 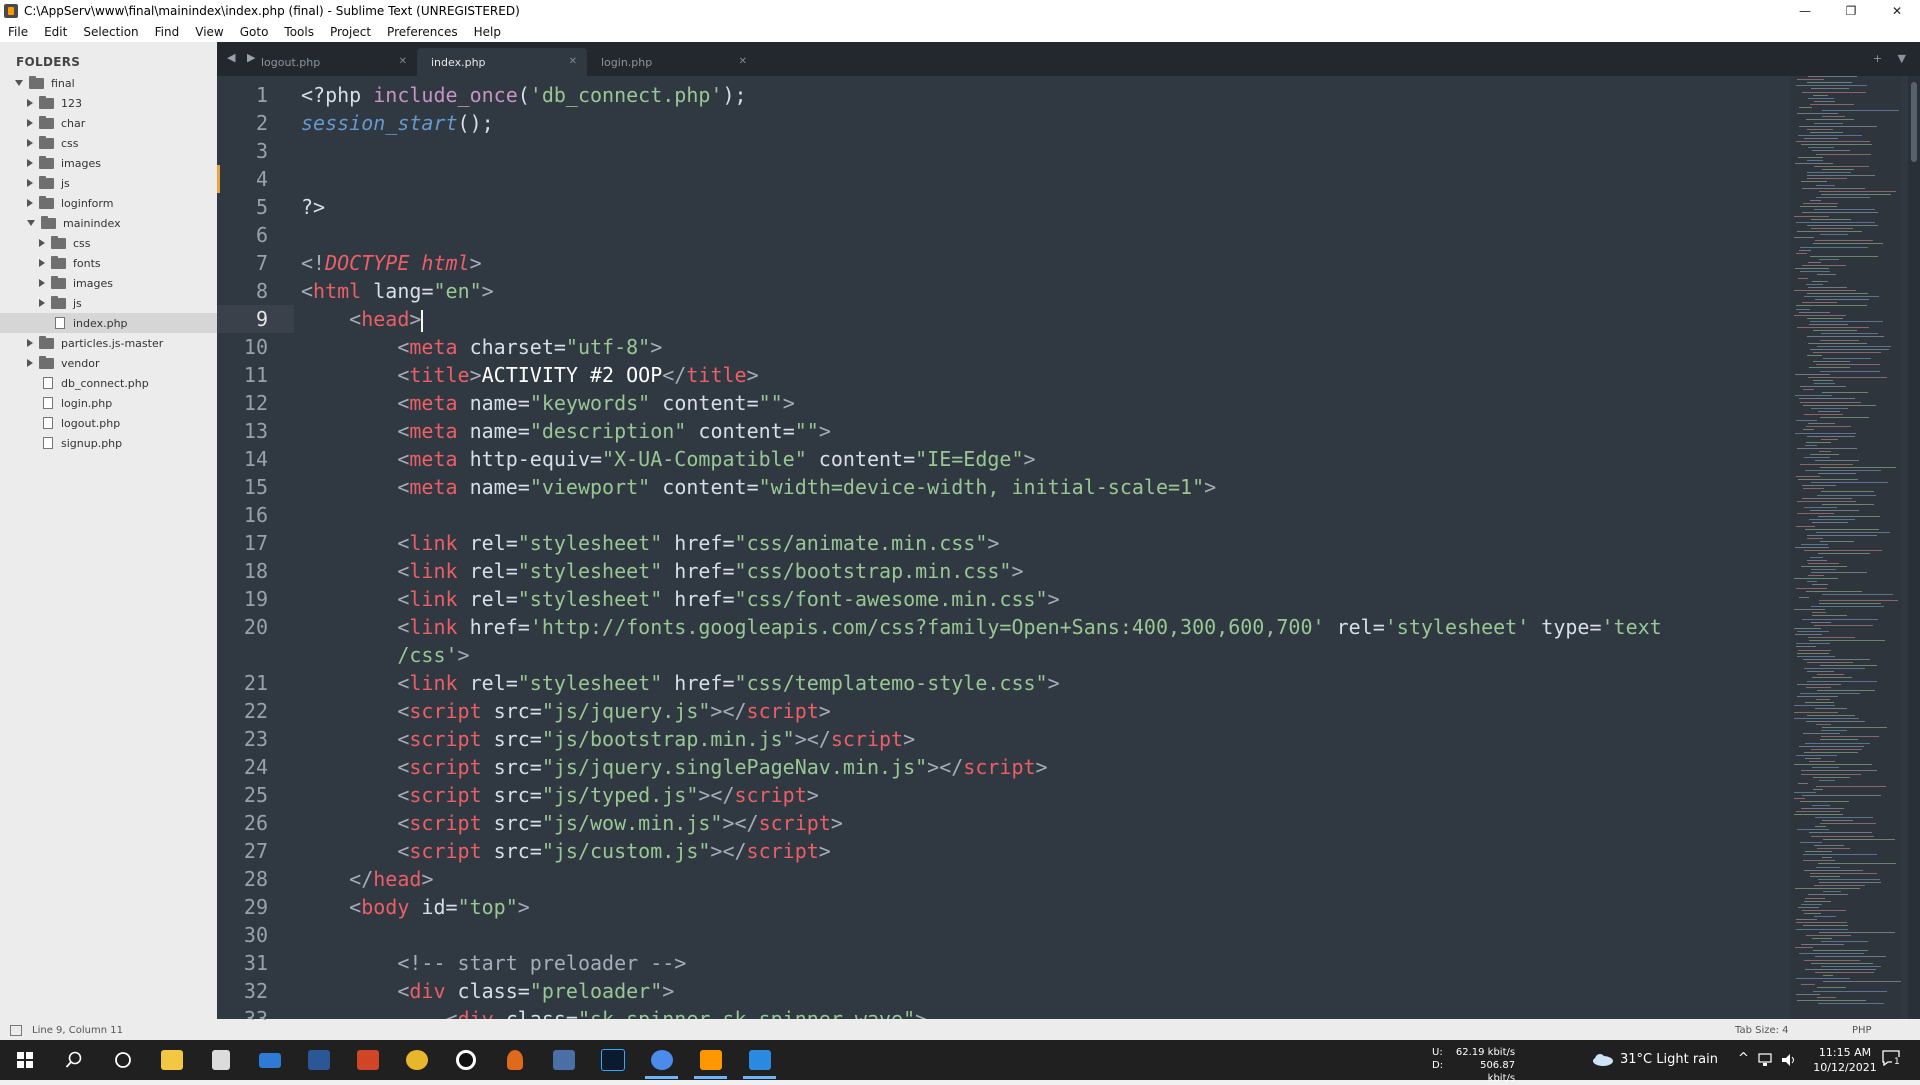 I want to click on mail-taskbar, so click(x=269, y=1060).